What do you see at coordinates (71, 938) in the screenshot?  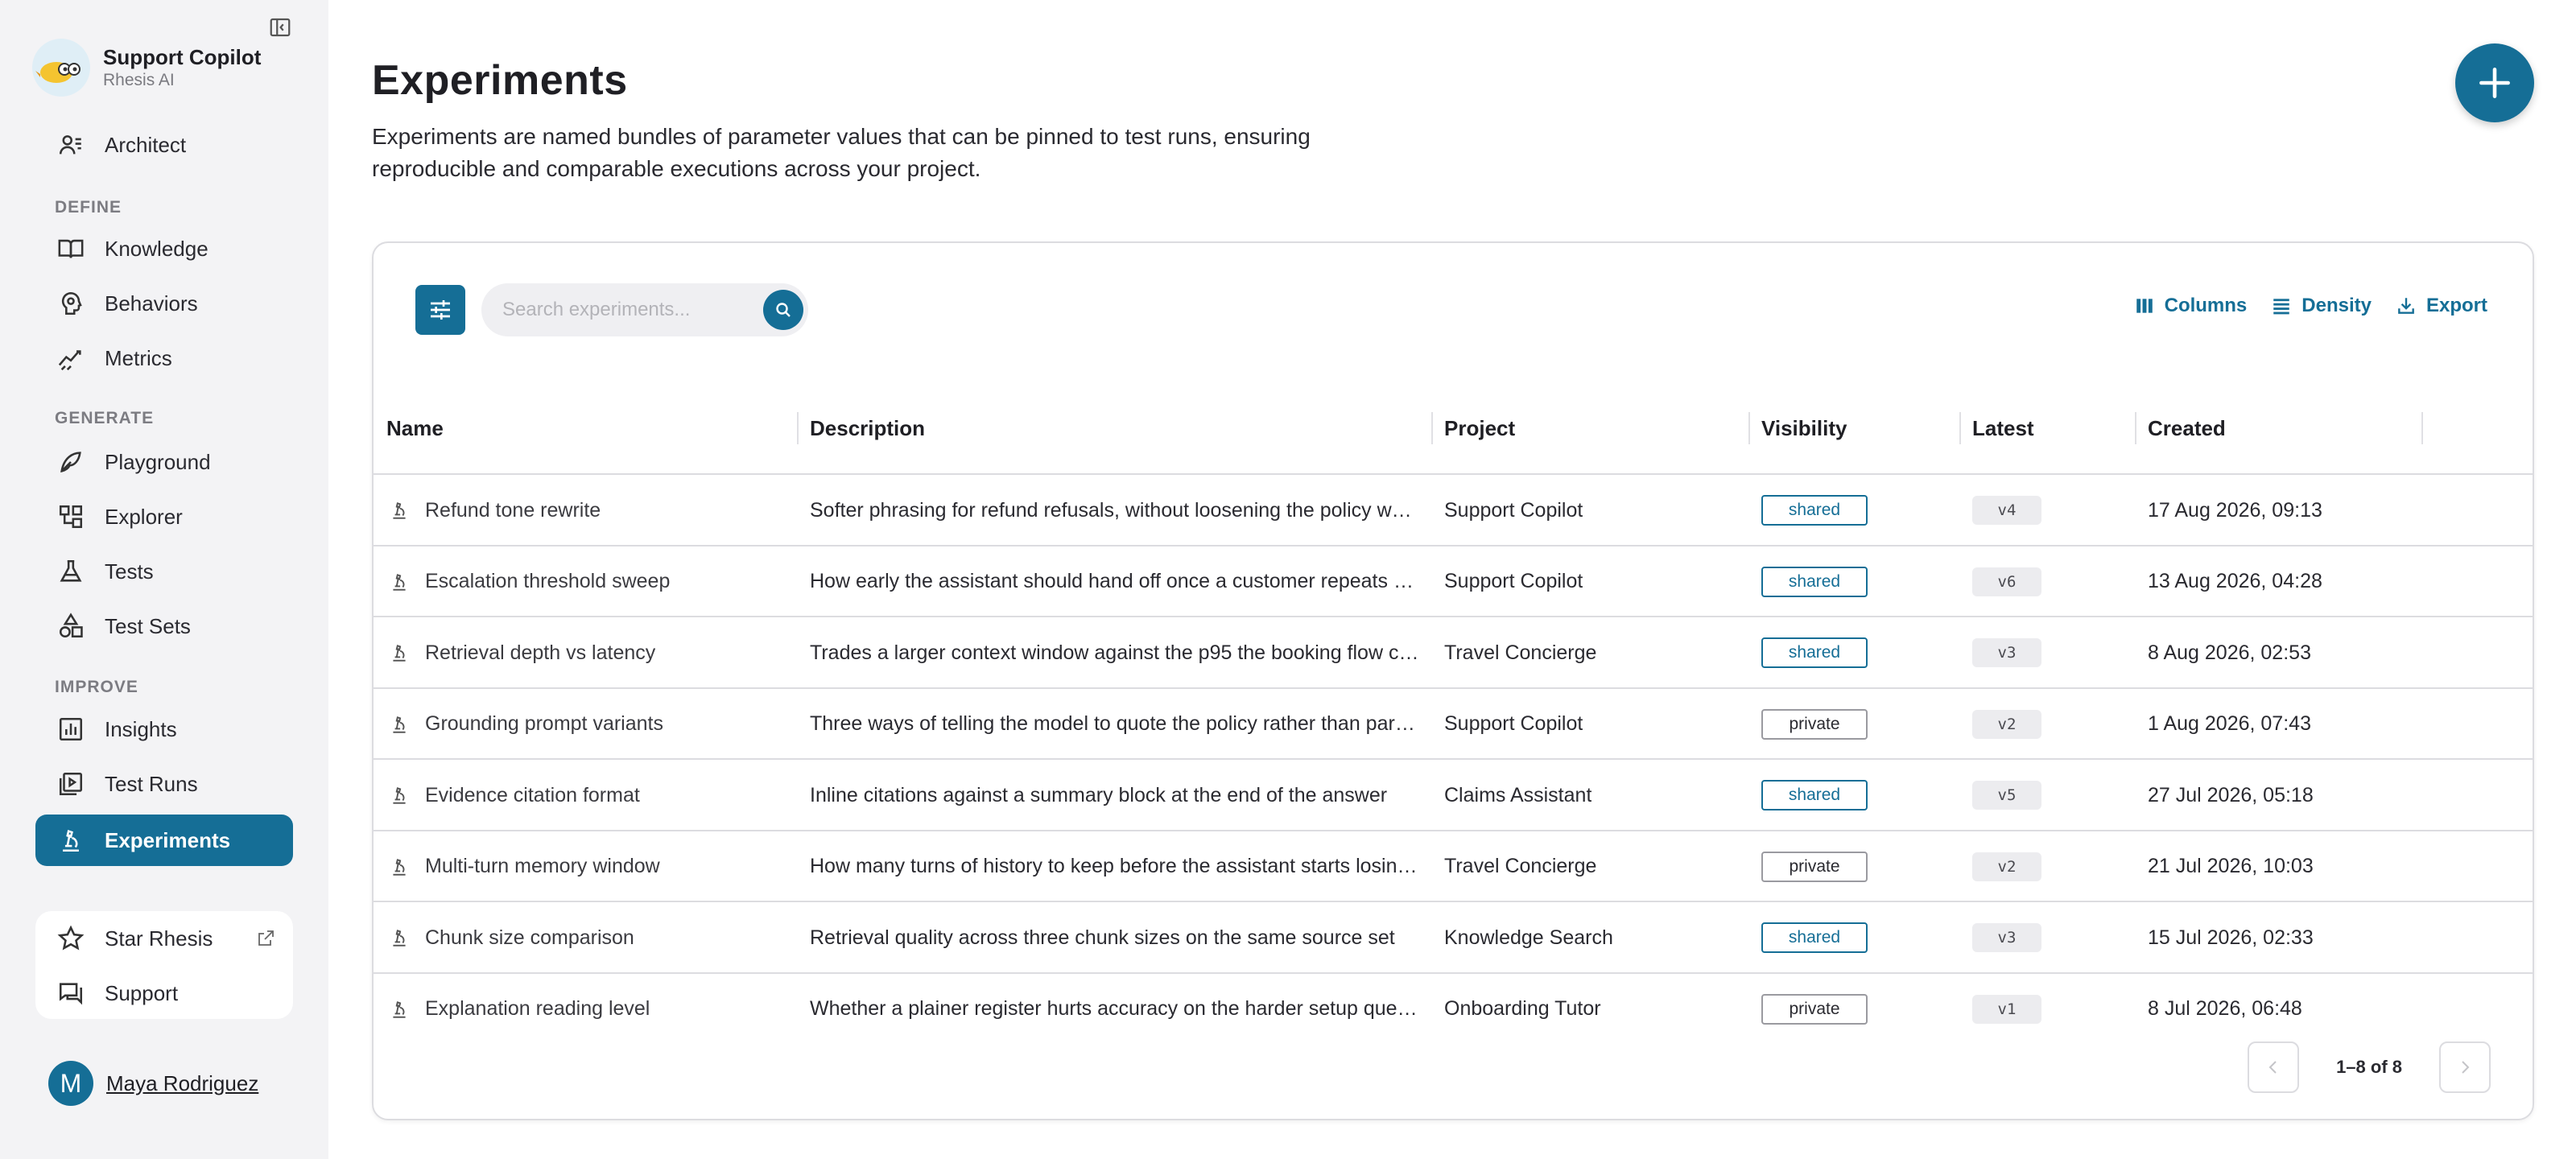 I see `star-icon` at bounding box center [71, 938].